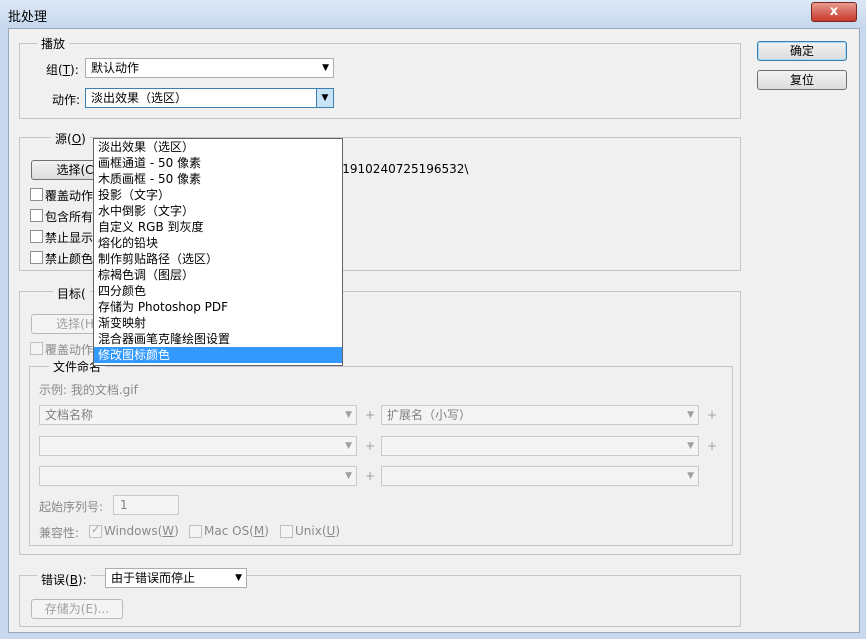 The image size is (866, 639). I want to click on group-label: 组(T):, so click(62, 70).